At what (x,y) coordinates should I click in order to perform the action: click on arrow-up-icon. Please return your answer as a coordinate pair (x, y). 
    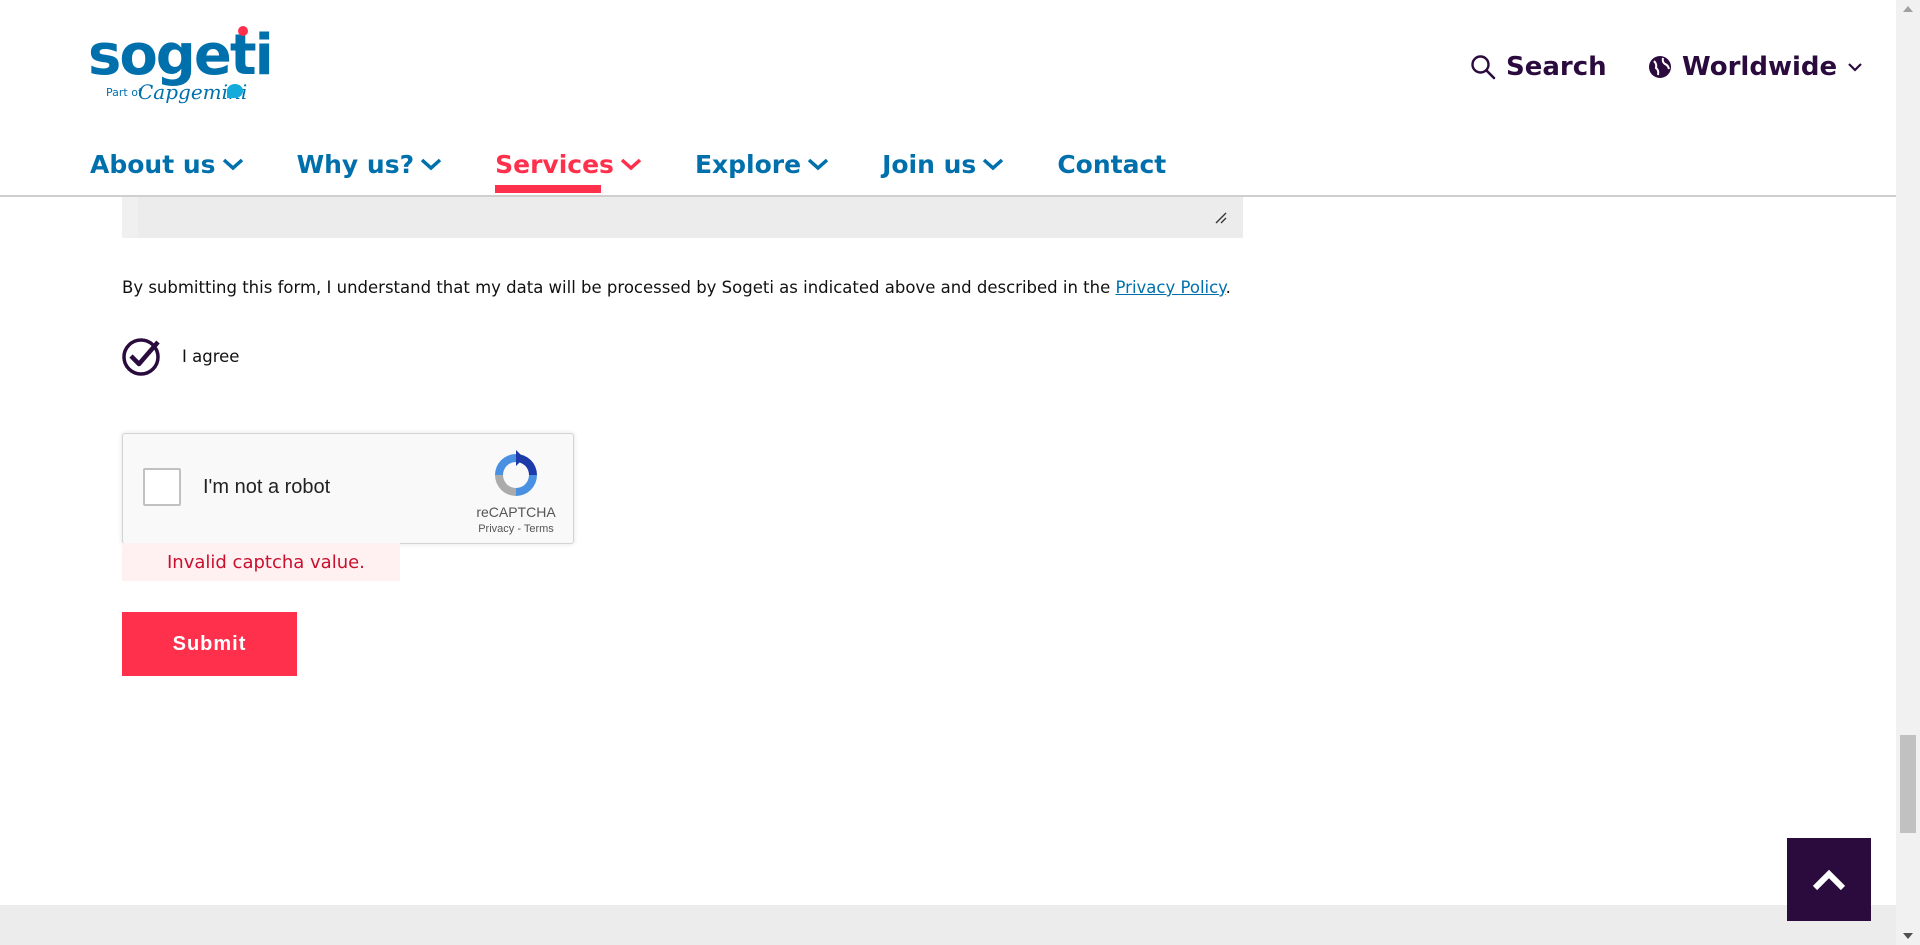
    Looking at the image, I should click on (1829, 879).